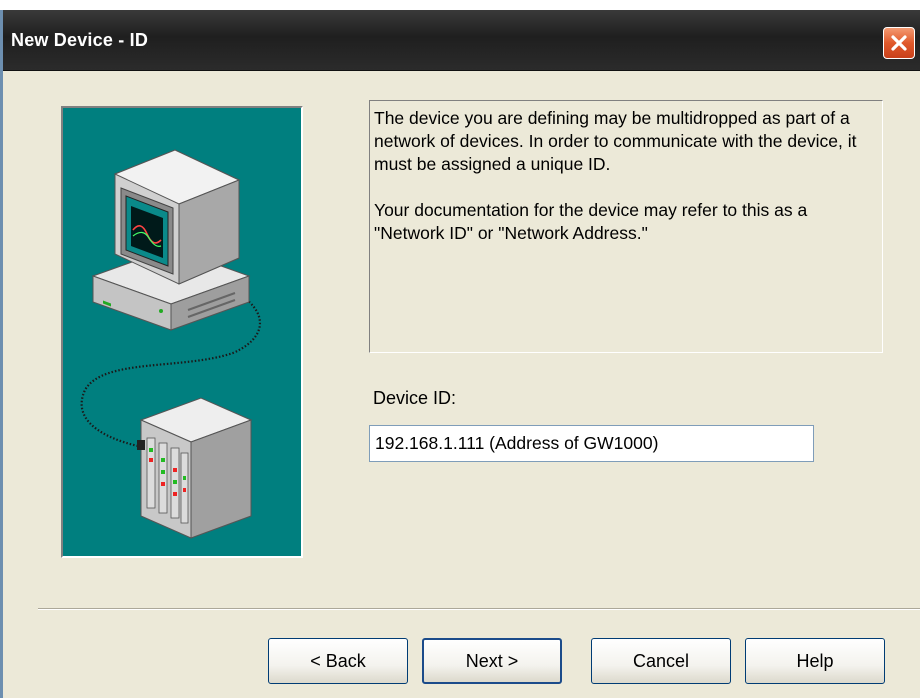  I want to click on title-bar: New Device - ID, so click(461, 40).